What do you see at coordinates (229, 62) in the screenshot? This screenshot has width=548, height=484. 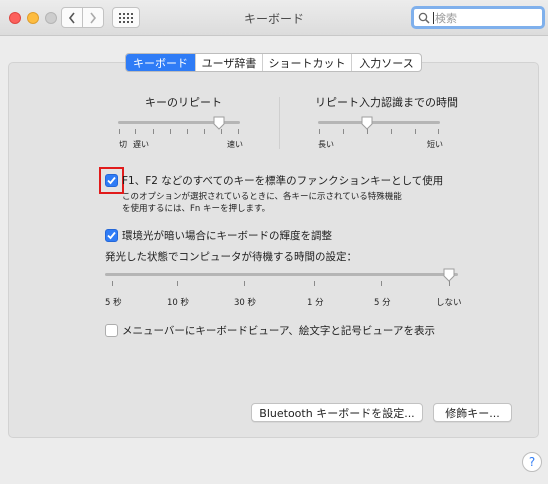 I see `tab-user-dictionary: ユーザ辞書` at bounding box center [229, 62].